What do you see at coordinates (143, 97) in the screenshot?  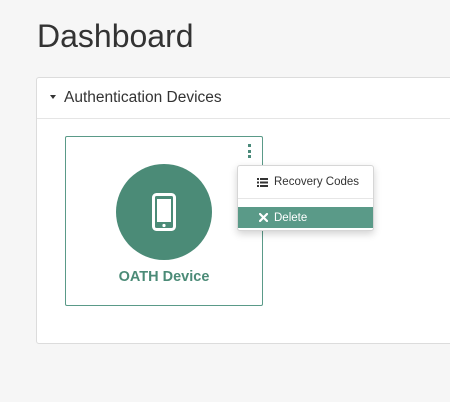 I see `panel-title: Authentication Devices` at bounding box center [143, 97].